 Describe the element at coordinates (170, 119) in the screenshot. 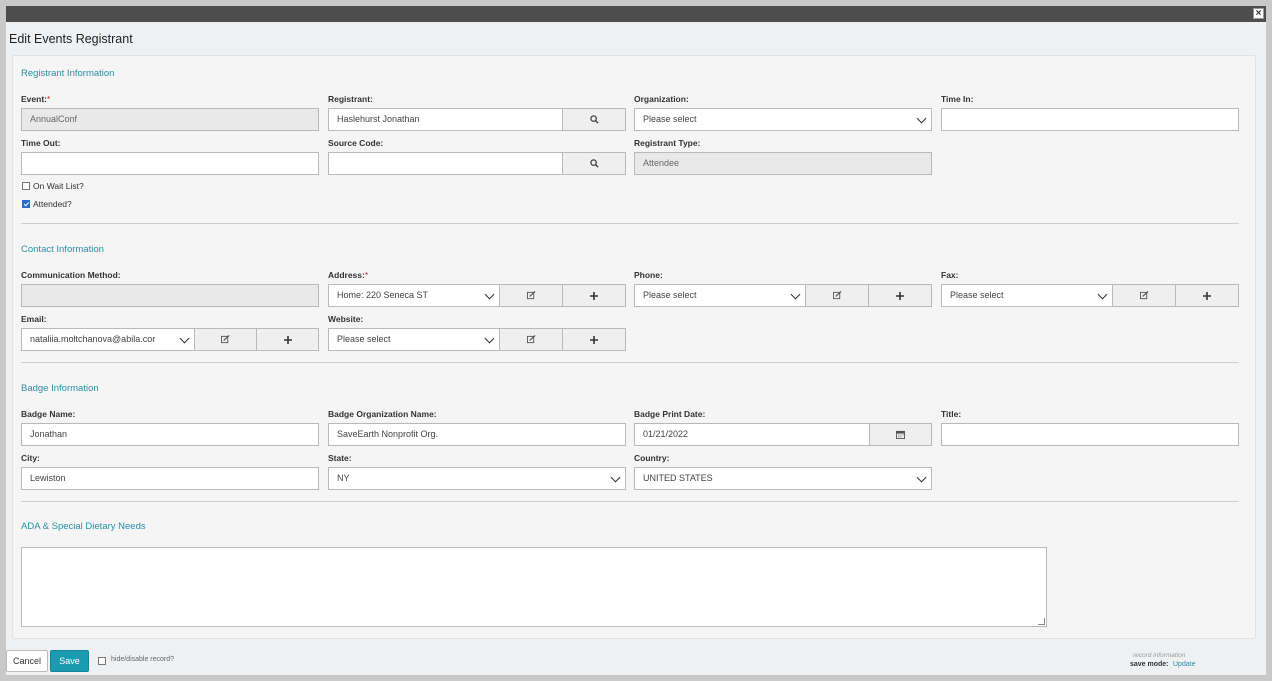

I see `event-field: AnnualConf` at that location.